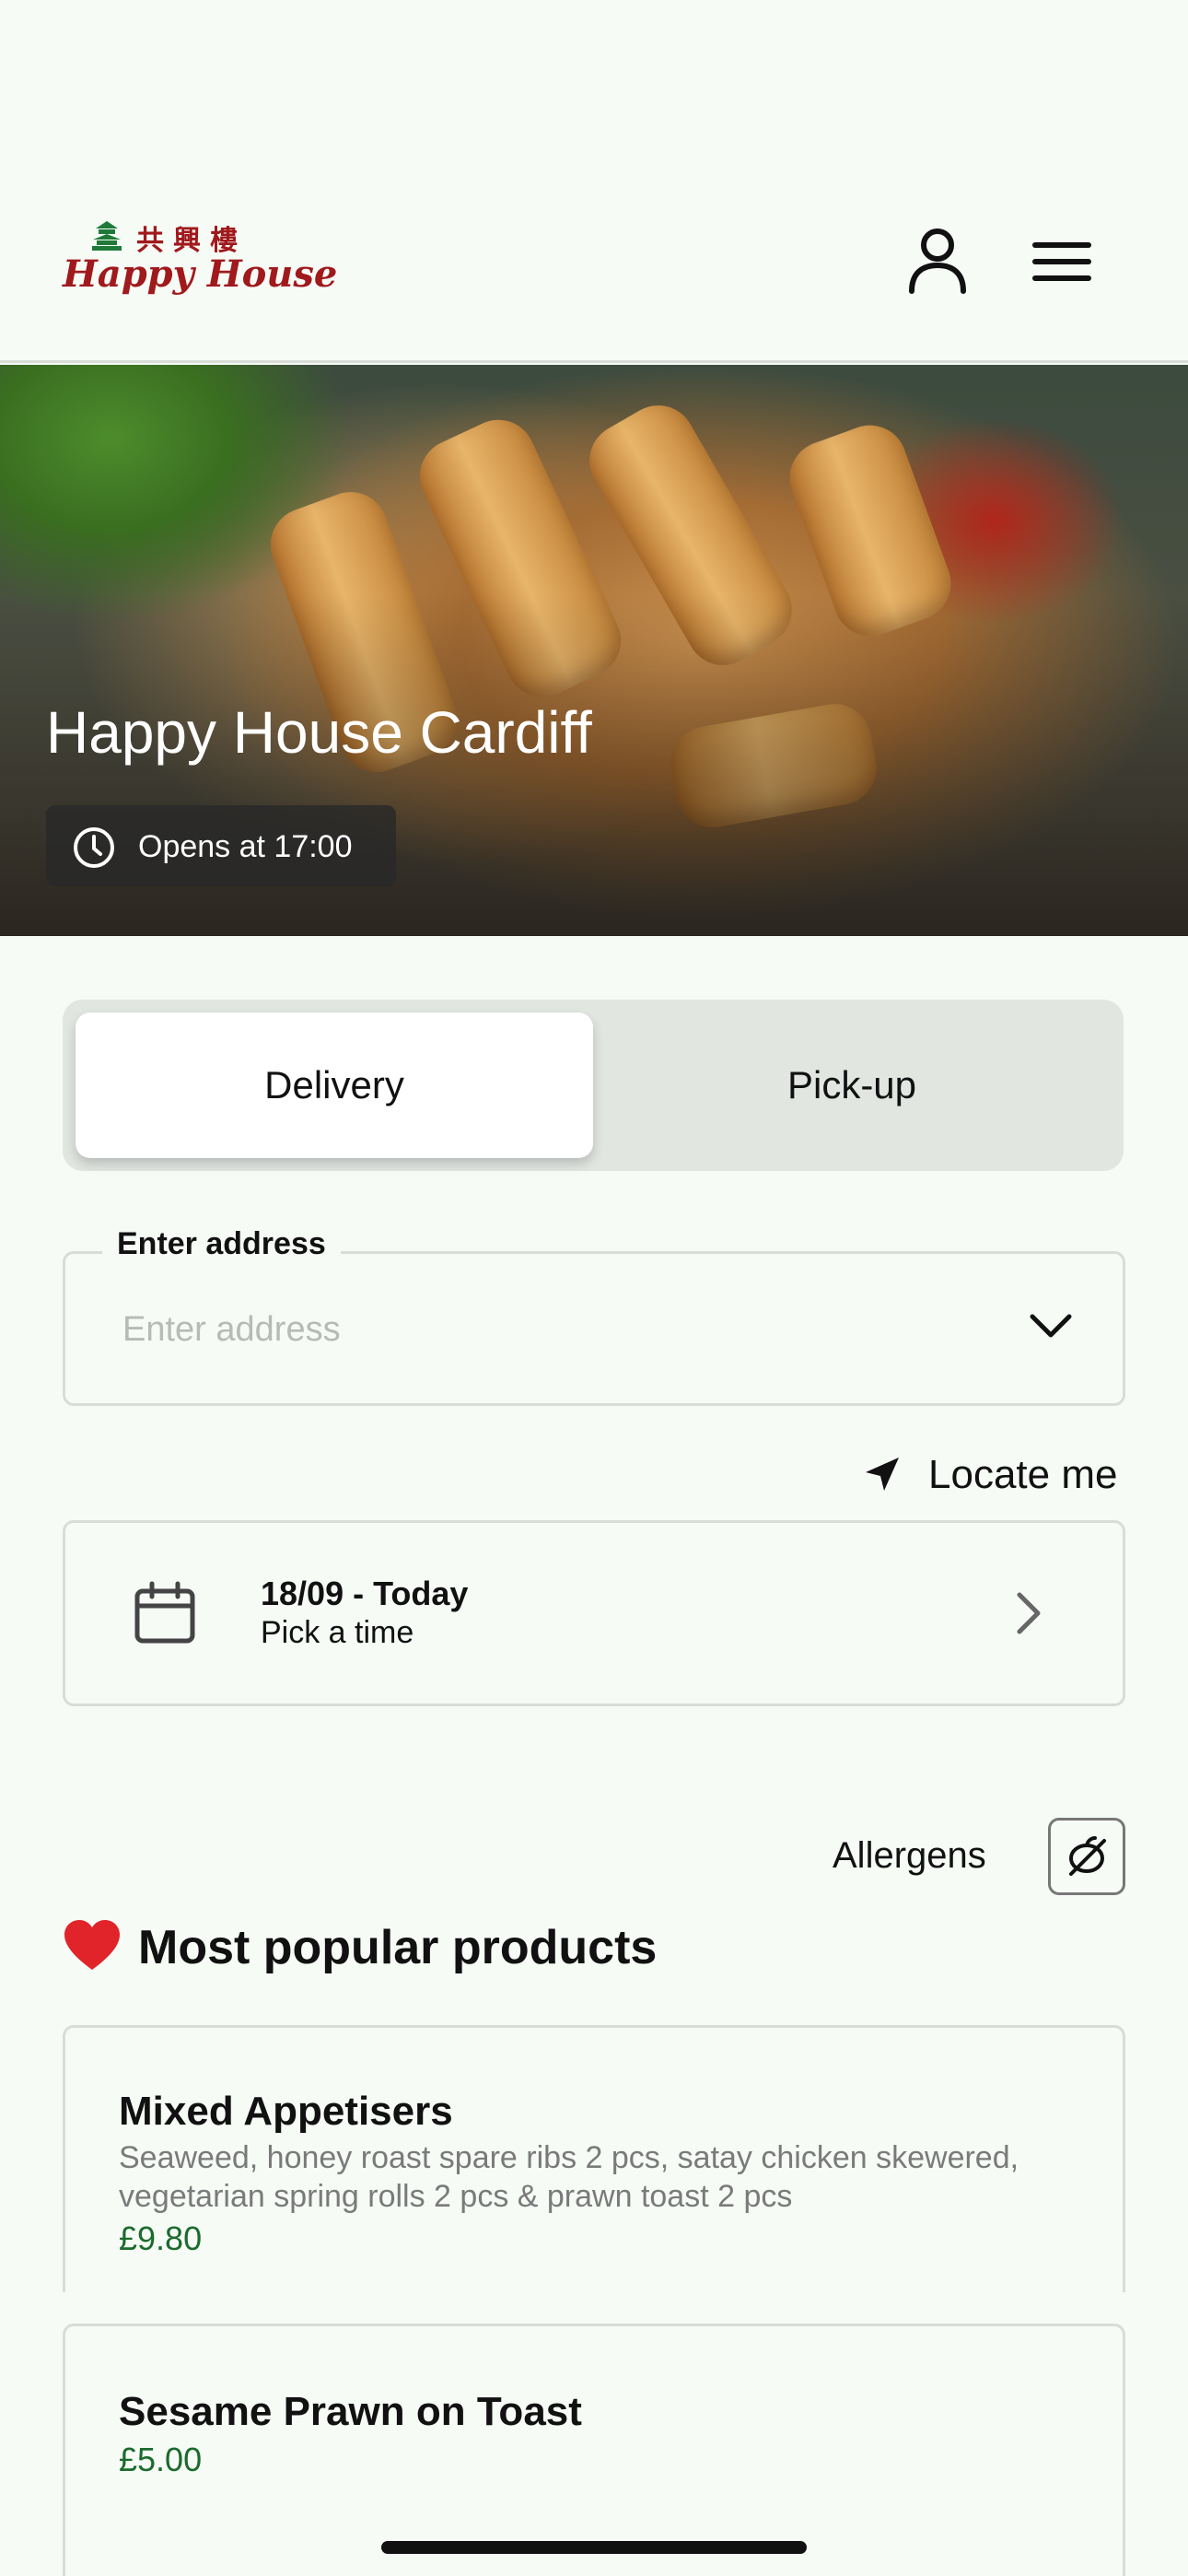  Describe the element at coordinates (1023, 1474) in the screenshot. I see `locate-me-label: Locate me` at that location.